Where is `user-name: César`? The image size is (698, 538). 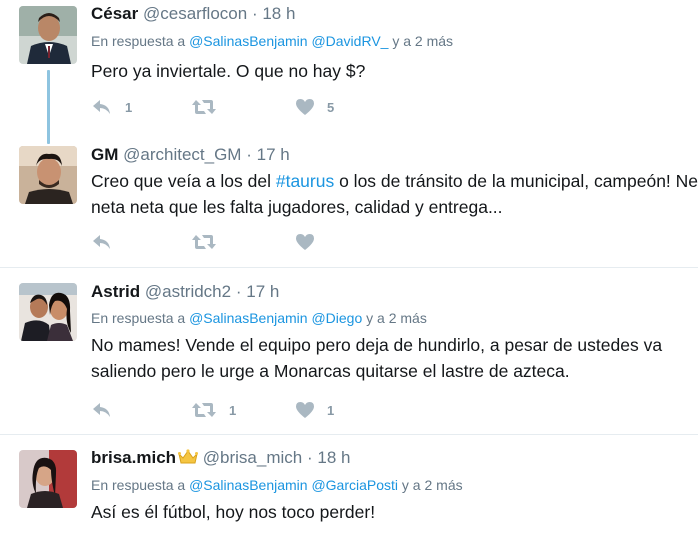 user-name: César is located at coordinates (114, 13).